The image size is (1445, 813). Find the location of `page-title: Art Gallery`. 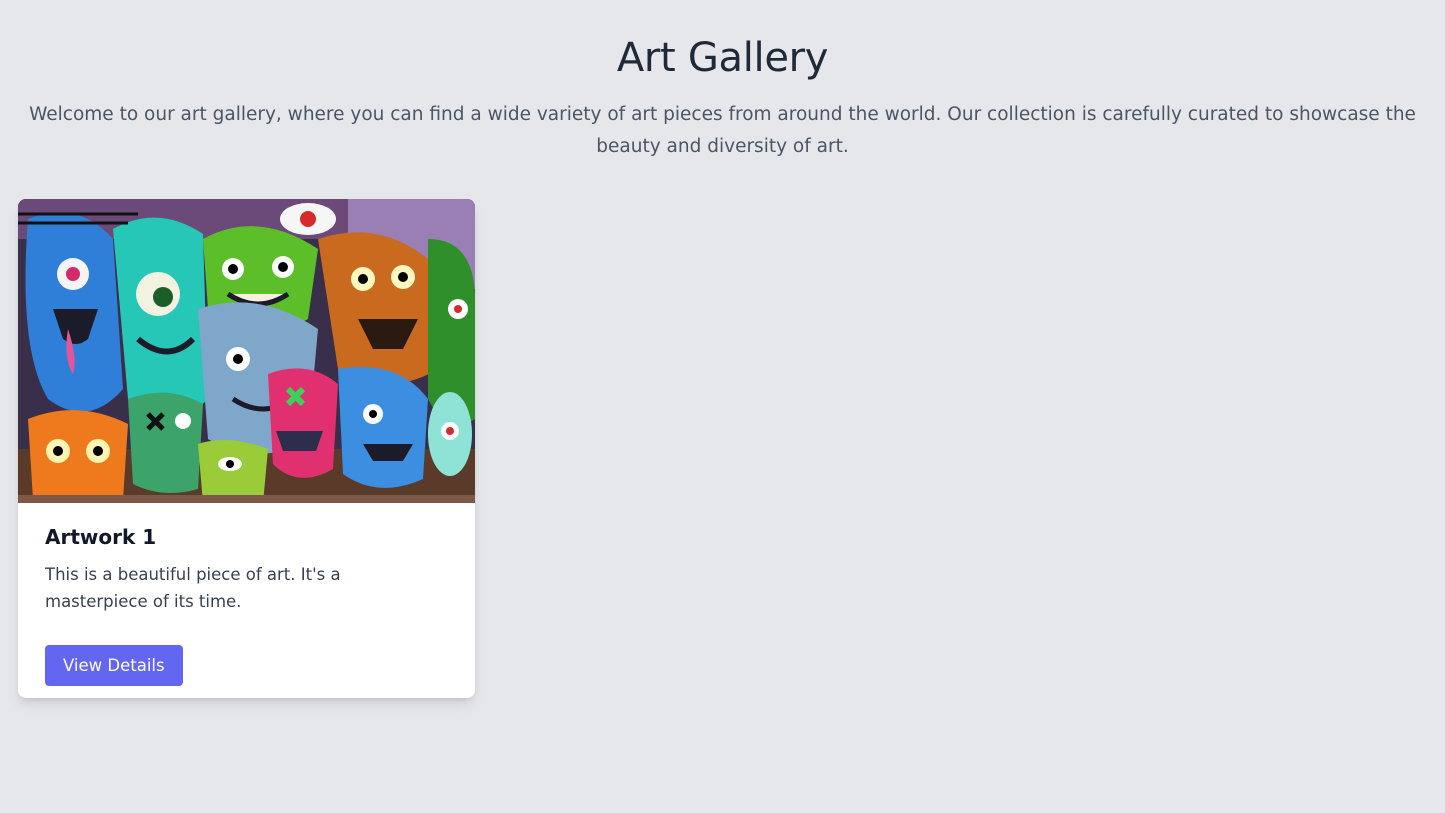

page-title: Art Gallery is located at coordinates (722, 58).